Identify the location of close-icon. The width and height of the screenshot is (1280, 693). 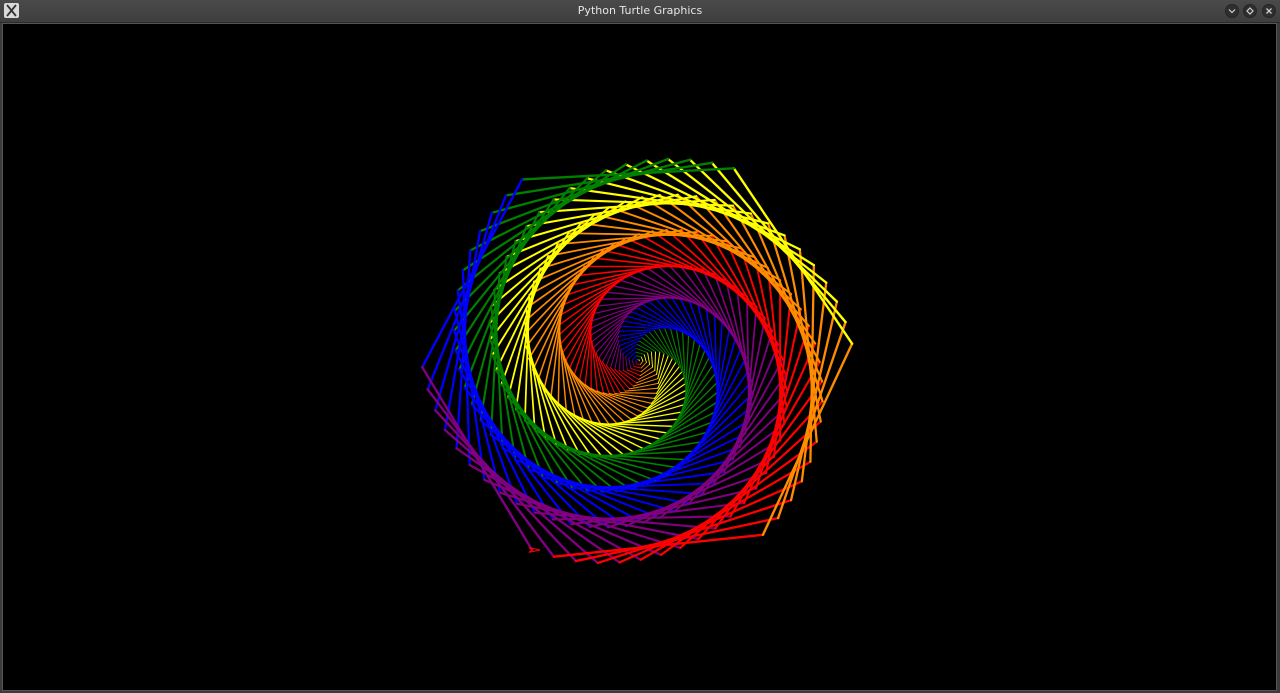
(1269, 11).